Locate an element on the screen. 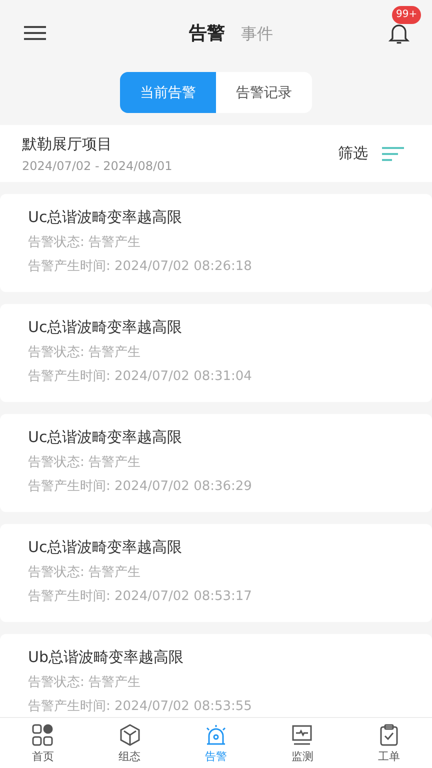 This screenshot has width=432, height=768. nav-tab: 工单 is located at coordinates (388, 743).